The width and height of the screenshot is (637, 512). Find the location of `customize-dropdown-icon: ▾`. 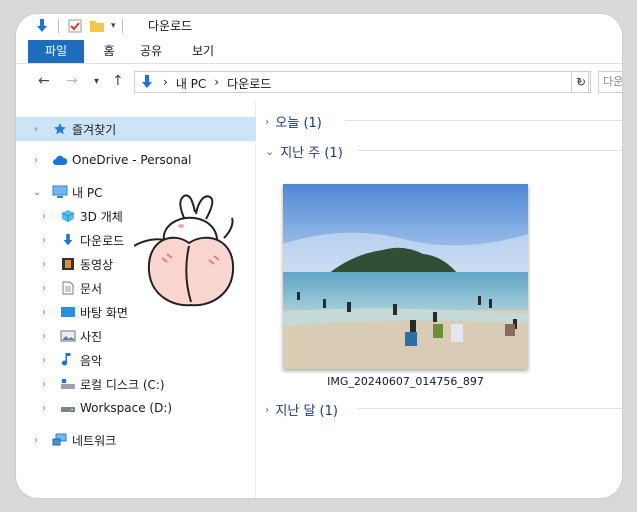

customize-dropdown-icon: ▾ is located at coordinates (113, 26).